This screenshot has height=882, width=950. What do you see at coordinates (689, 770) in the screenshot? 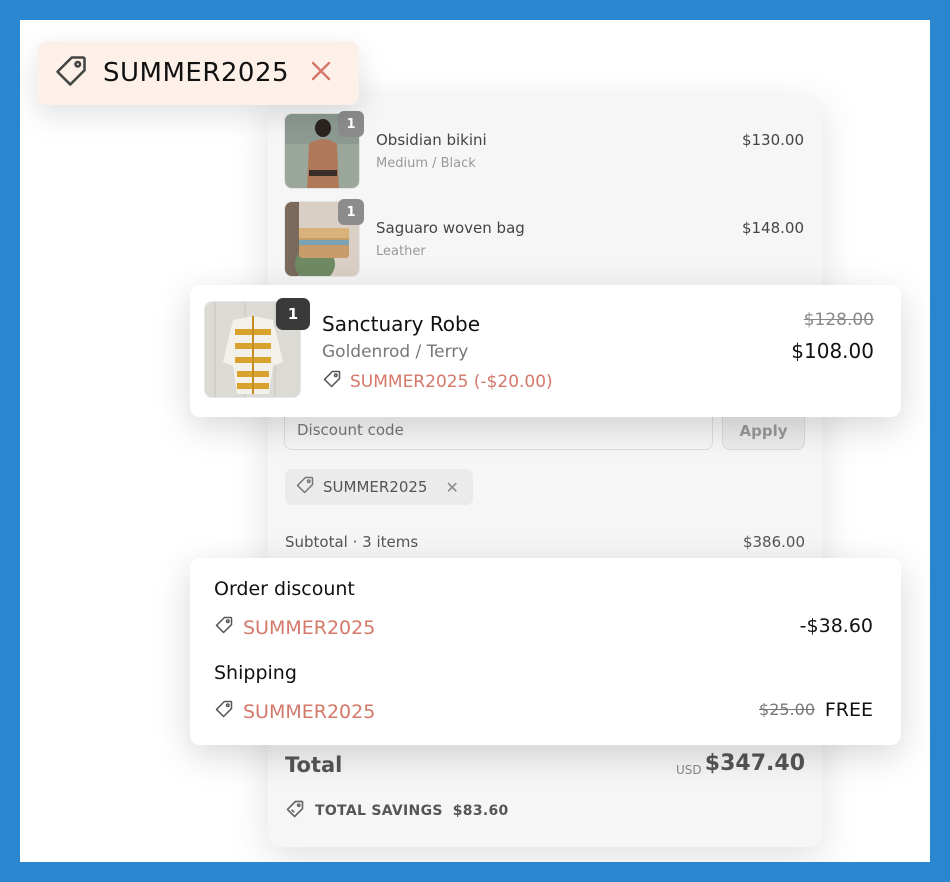
I see `total-currency: USD` at bounding box center [689, 770].